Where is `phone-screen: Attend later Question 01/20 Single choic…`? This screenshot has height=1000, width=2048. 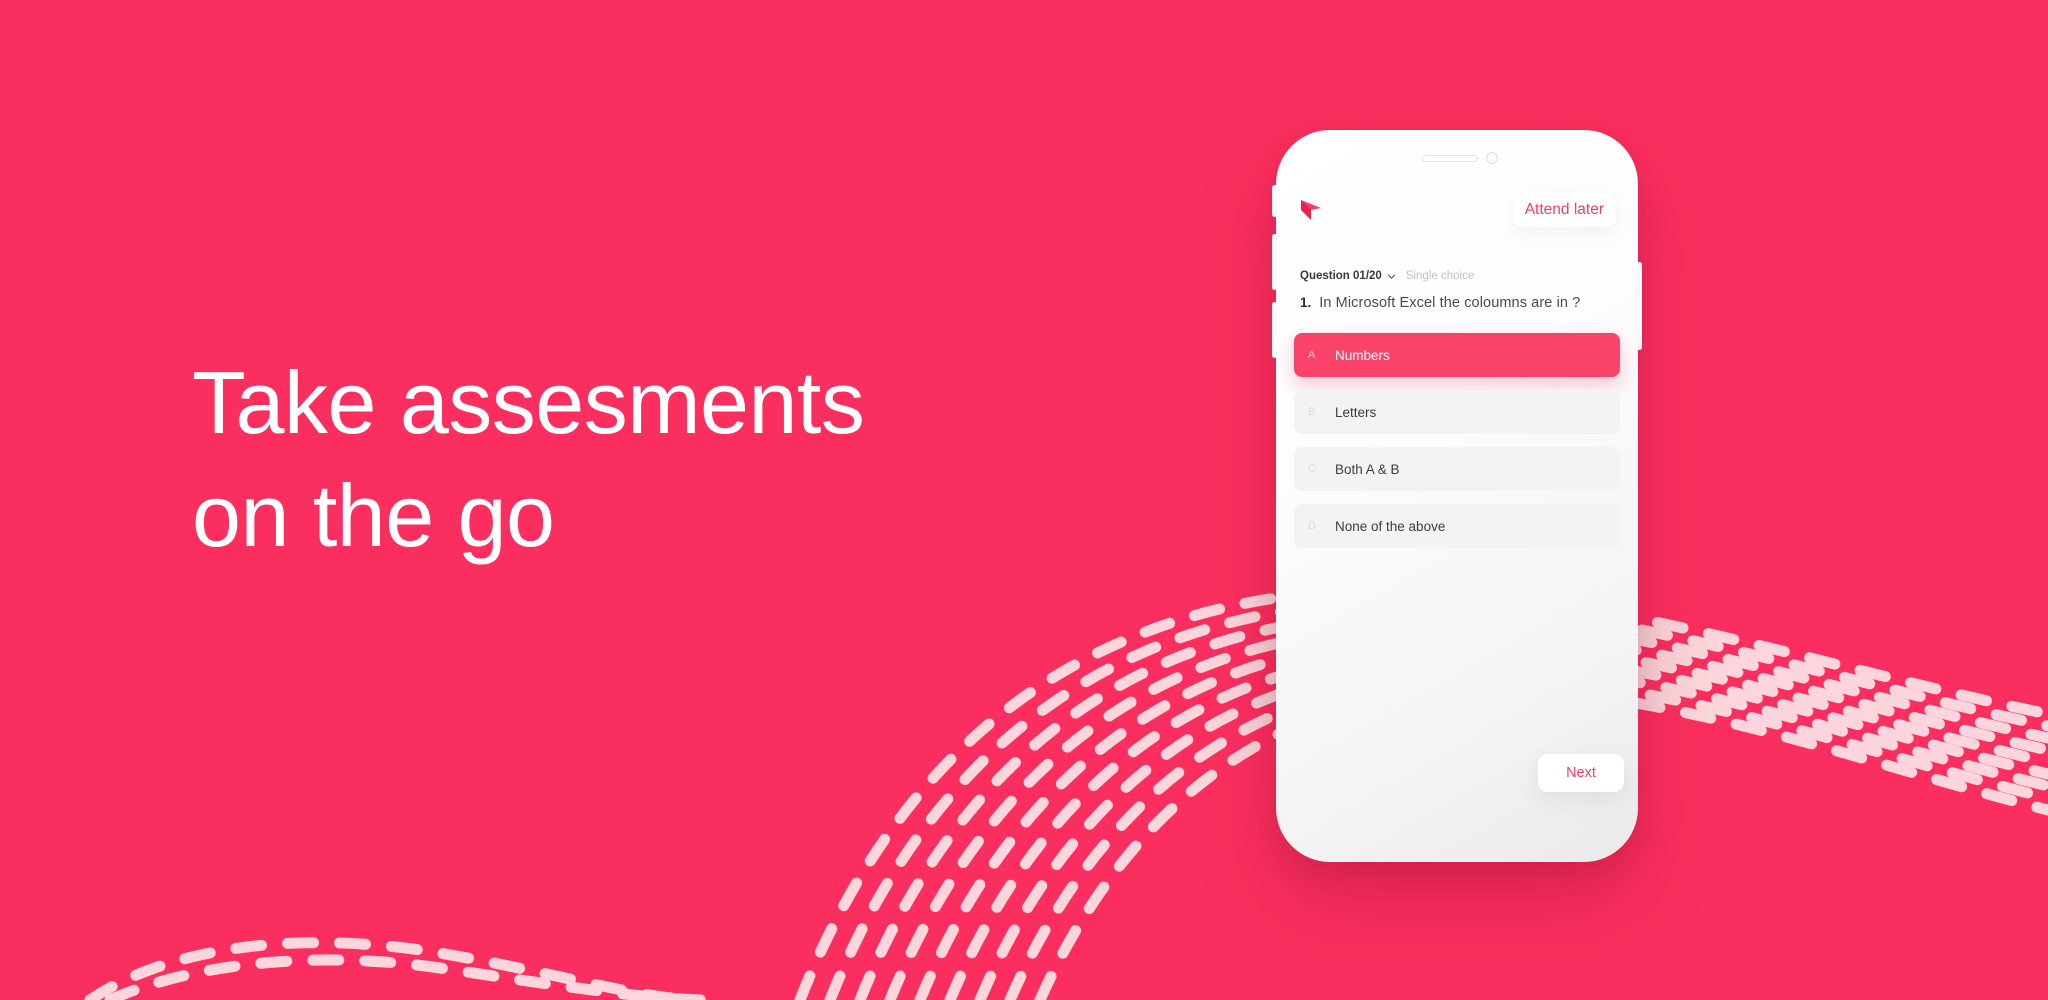
phone-screen: Attend later Question 01/20 Single choic… is located at coordinates (1457, 511).